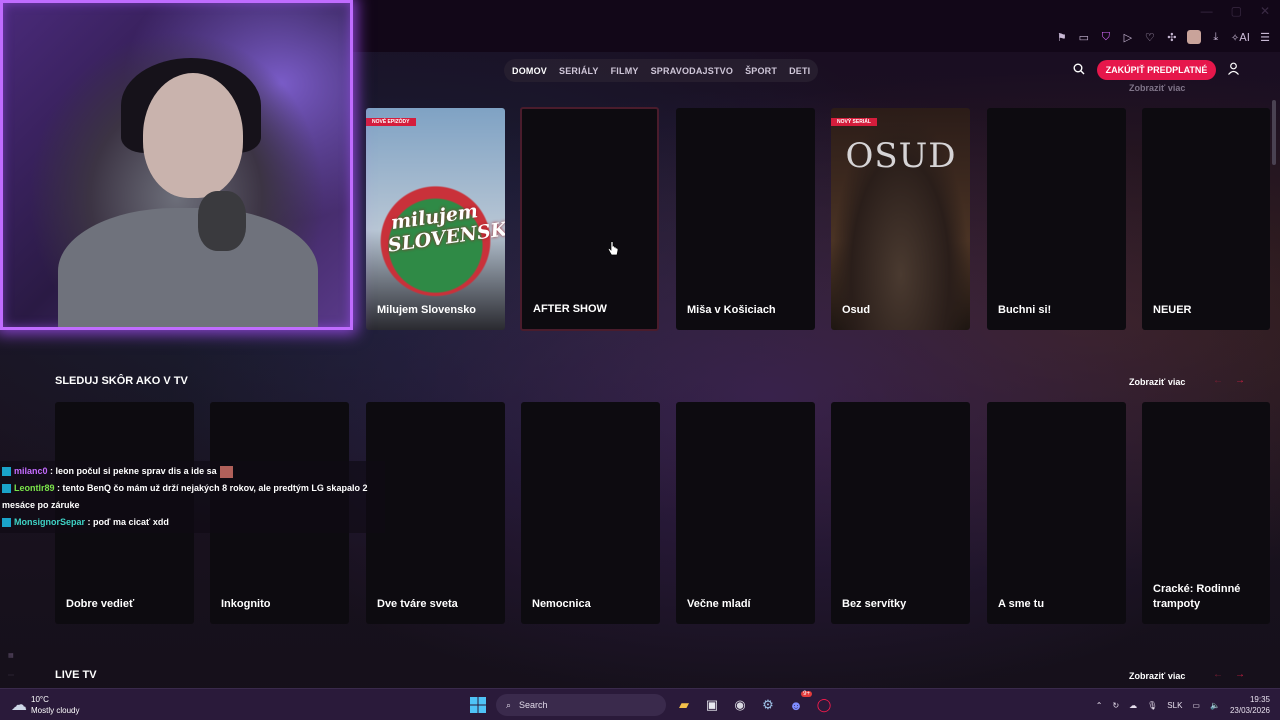  What do you see at coordinates (856, 310) in the screenshot?
I see `card-title: Osud` at bounding box center [856, 310].